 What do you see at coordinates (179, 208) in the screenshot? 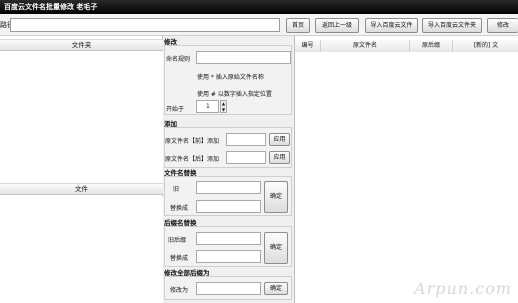
I see `replace-new-label: 替换成` at bounding box center [179, 208].